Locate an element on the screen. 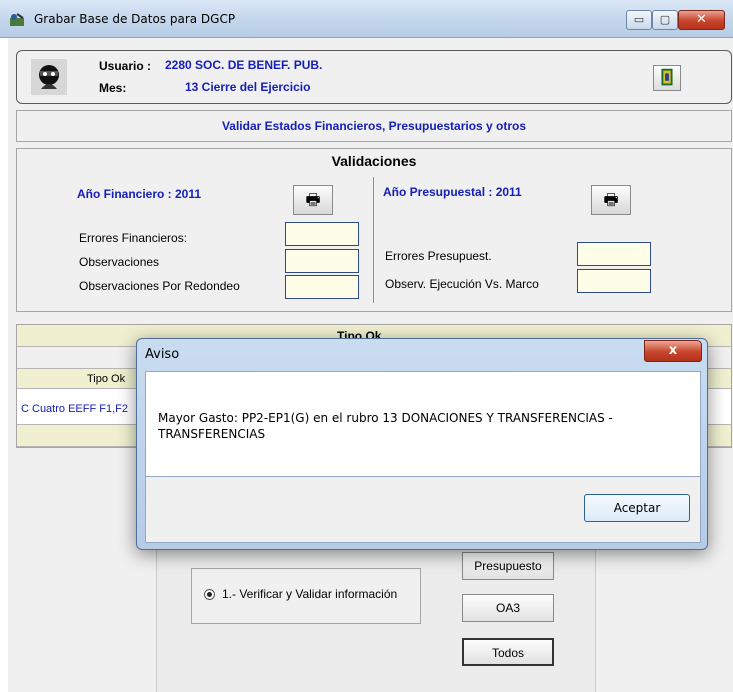  maximize-icon: ▢ is located at coordinates (665, 19).